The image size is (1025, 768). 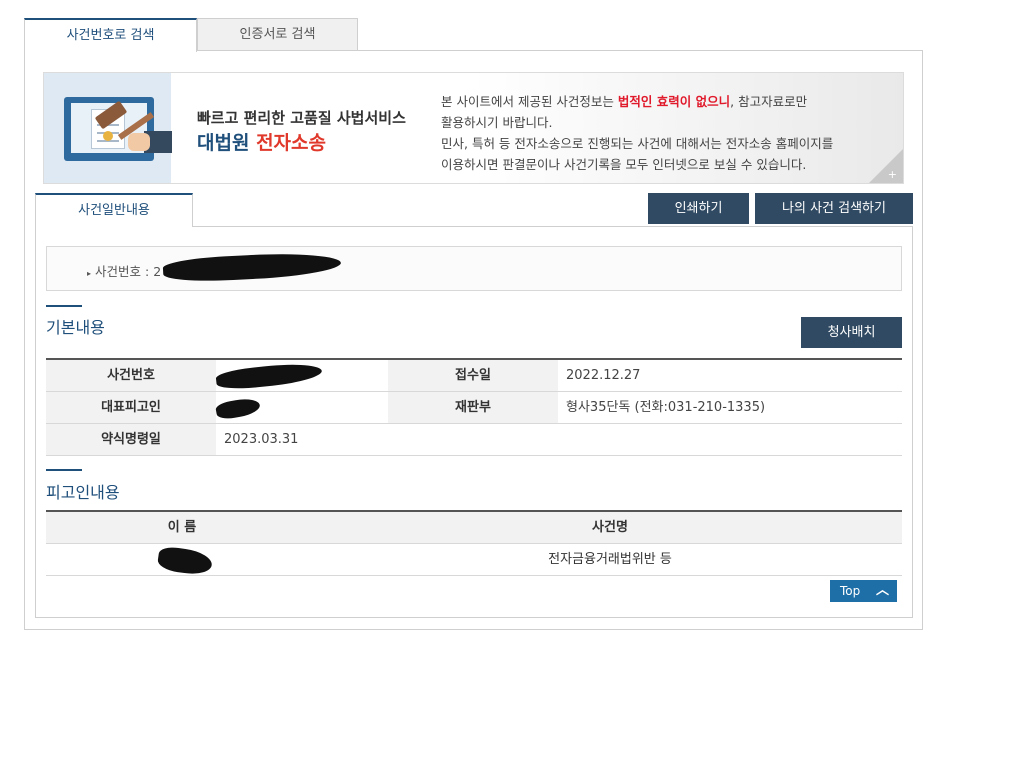 I want to click on case-name-column-header: 사건명, so click(x=610, y=527).